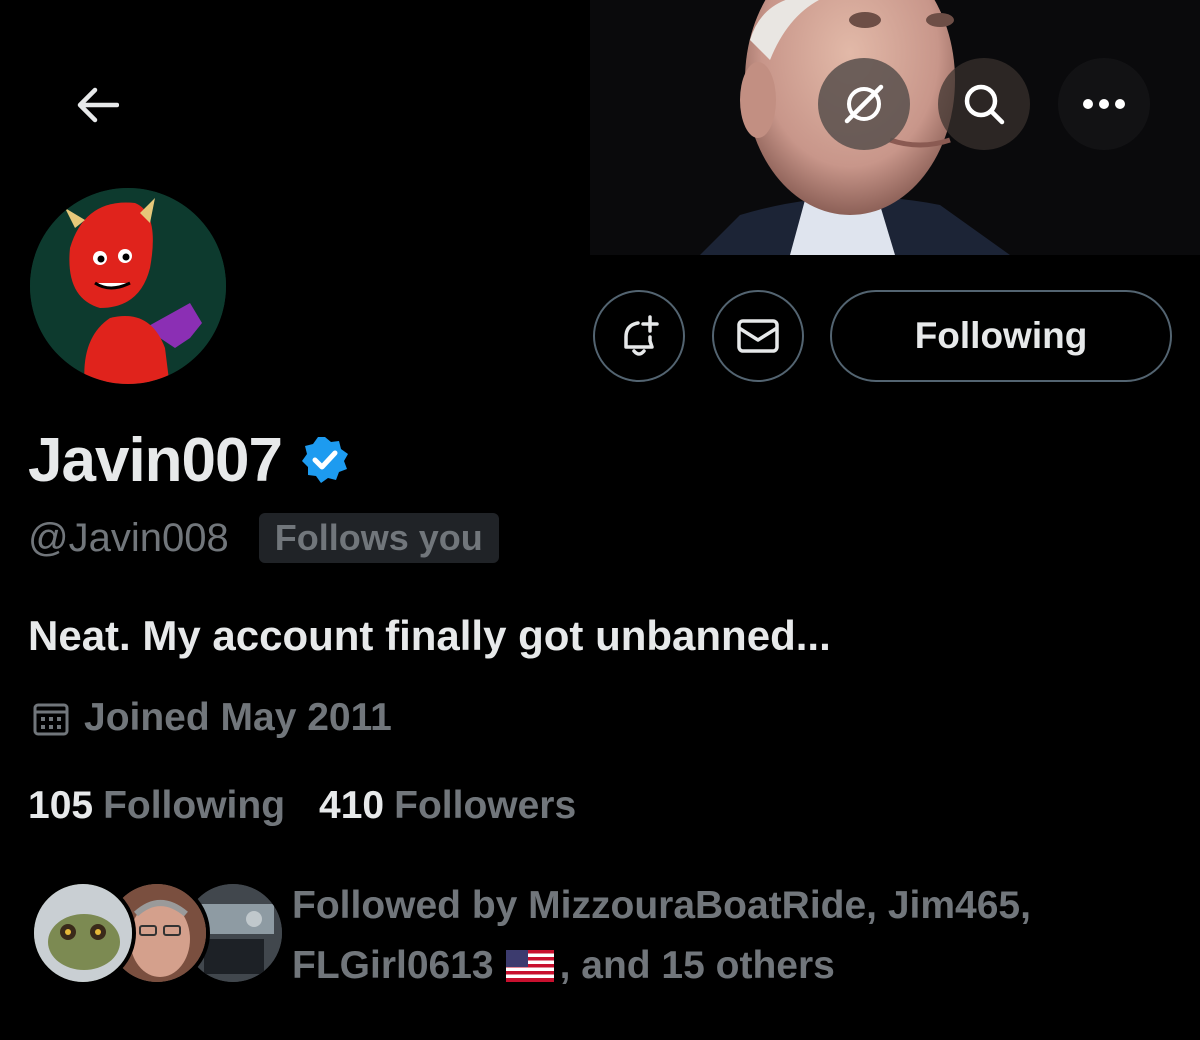 This screenshot has width=1200, height=1040. I want to click on grok-button, so click(864, 104).